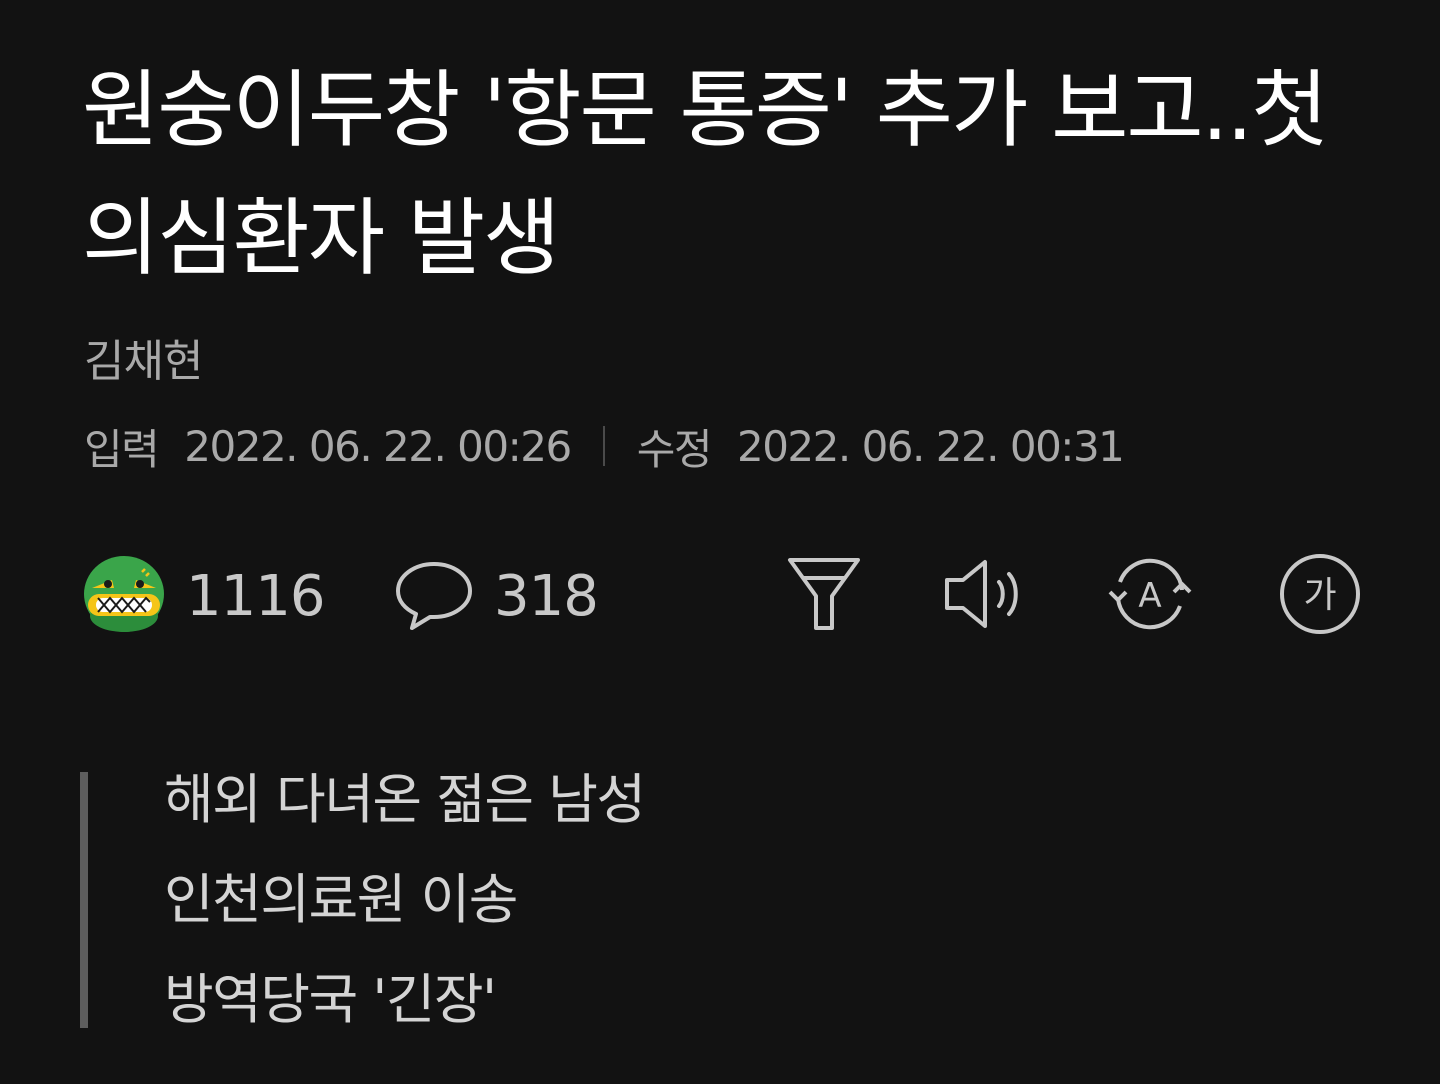  I want to click on translate-button: A, so click(1150, 596).